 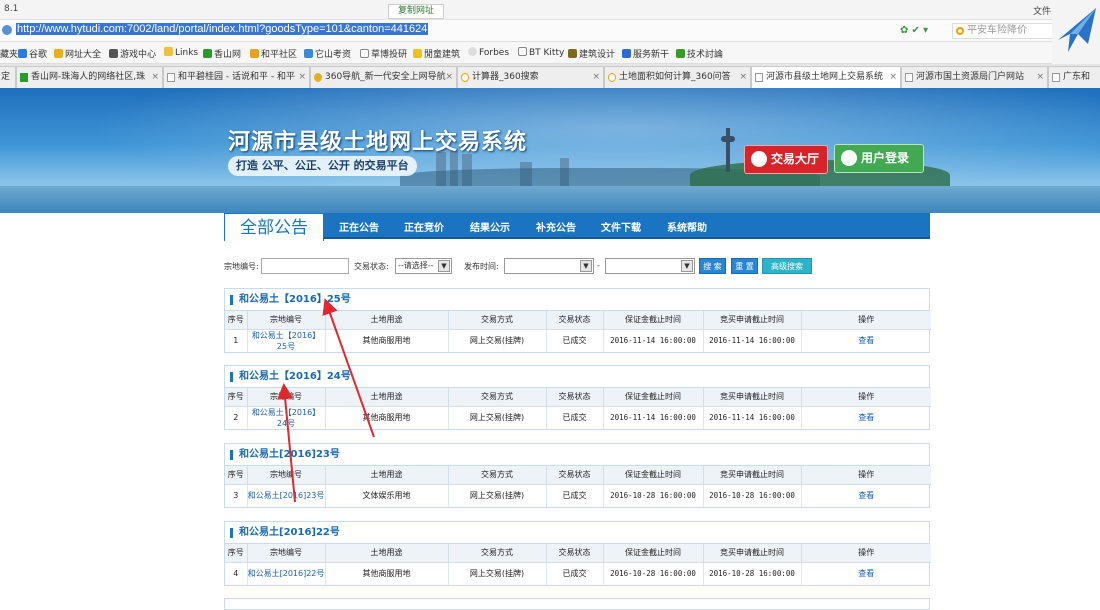 What do you see at coordinates (677, 77) in the screenshot?
I see `tab-item: 土地面积如何计算_360问答 ×` at bounding box center [677, 77].